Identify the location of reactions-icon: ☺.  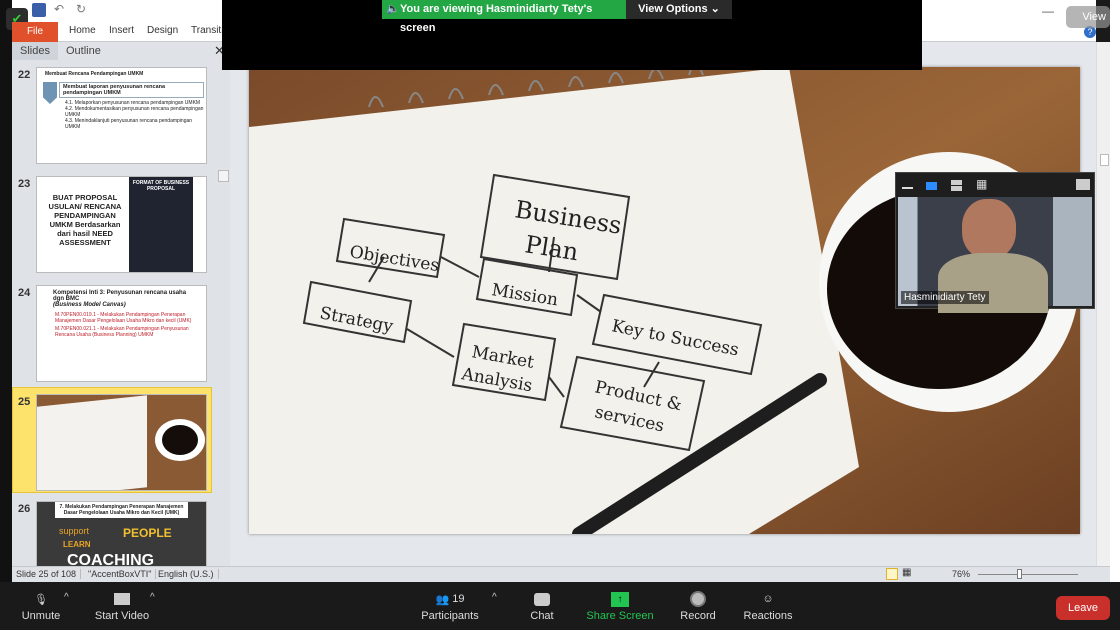
(768, 599).